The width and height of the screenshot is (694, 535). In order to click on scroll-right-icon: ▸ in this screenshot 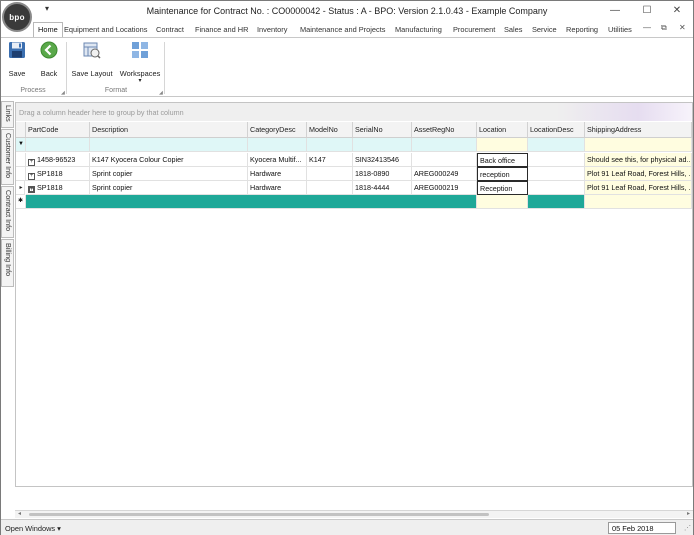, I will do `click(688, 513)`.